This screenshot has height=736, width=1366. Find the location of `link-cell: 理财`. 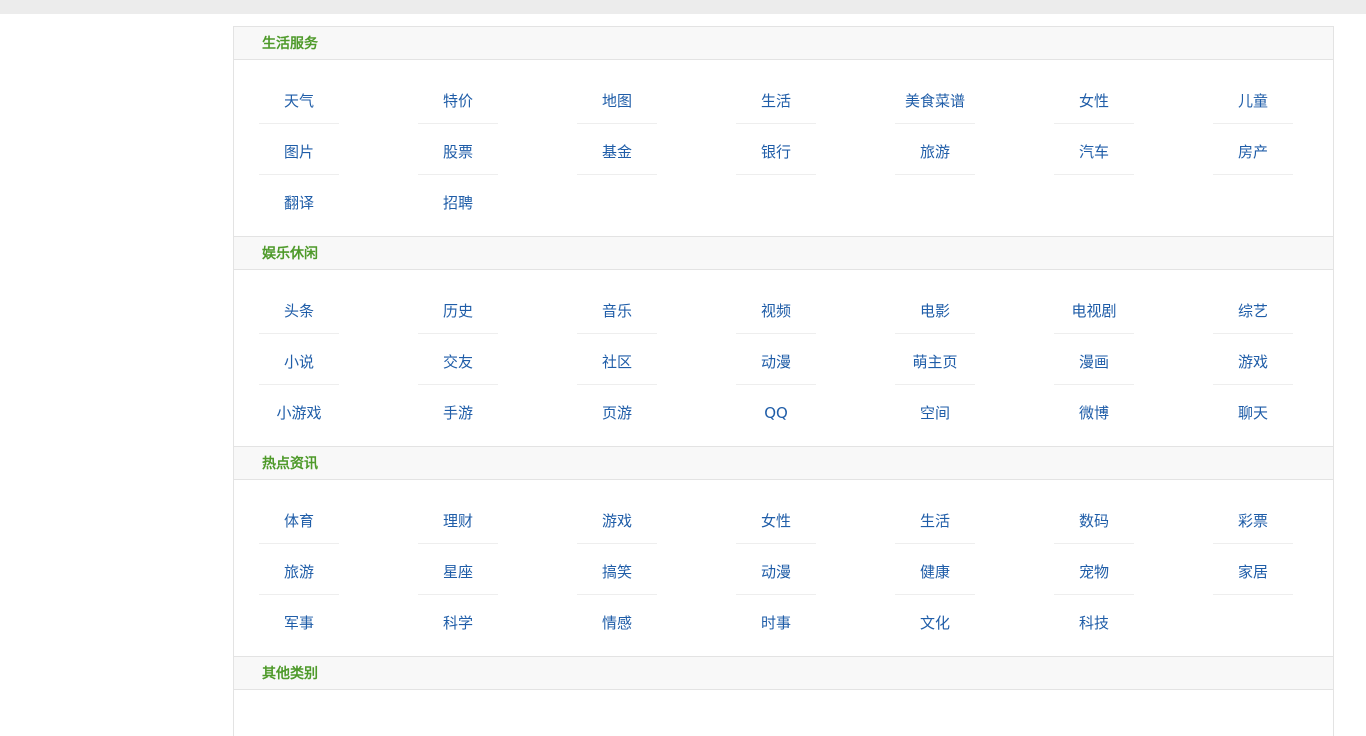

link-cell: 理财 is located at coordinates (458, 520).